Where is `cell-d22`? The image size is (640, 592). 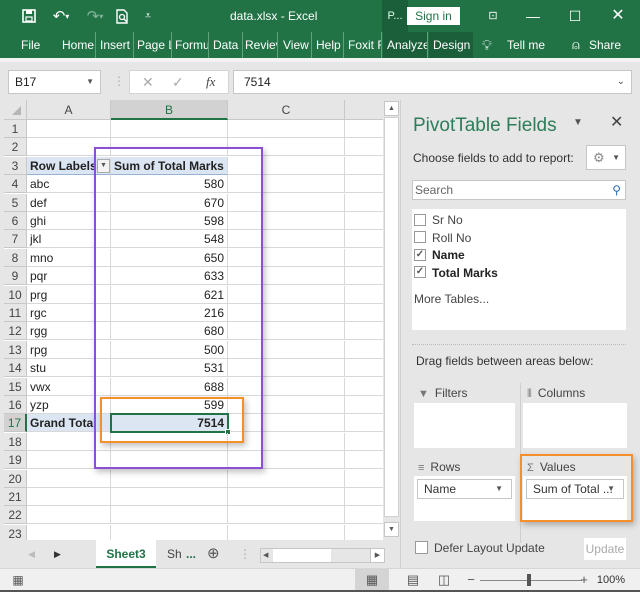 cell-d22 is located at coordinates (366, 515).